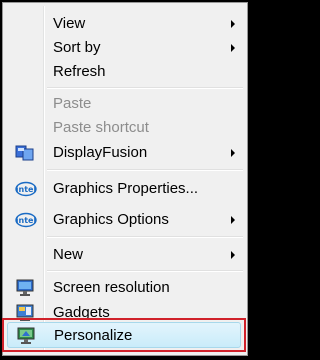 The height and width of the screenshot is (360, 320). I want to click on personalize-highlight-box: Personalize, so click(124, 335).